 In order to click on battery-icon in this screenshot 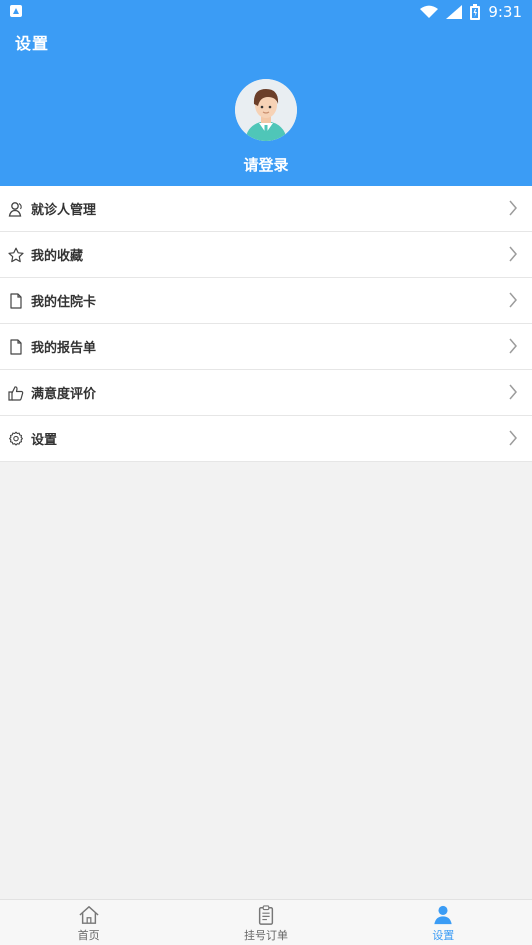, I will do `click(475, 12)`.